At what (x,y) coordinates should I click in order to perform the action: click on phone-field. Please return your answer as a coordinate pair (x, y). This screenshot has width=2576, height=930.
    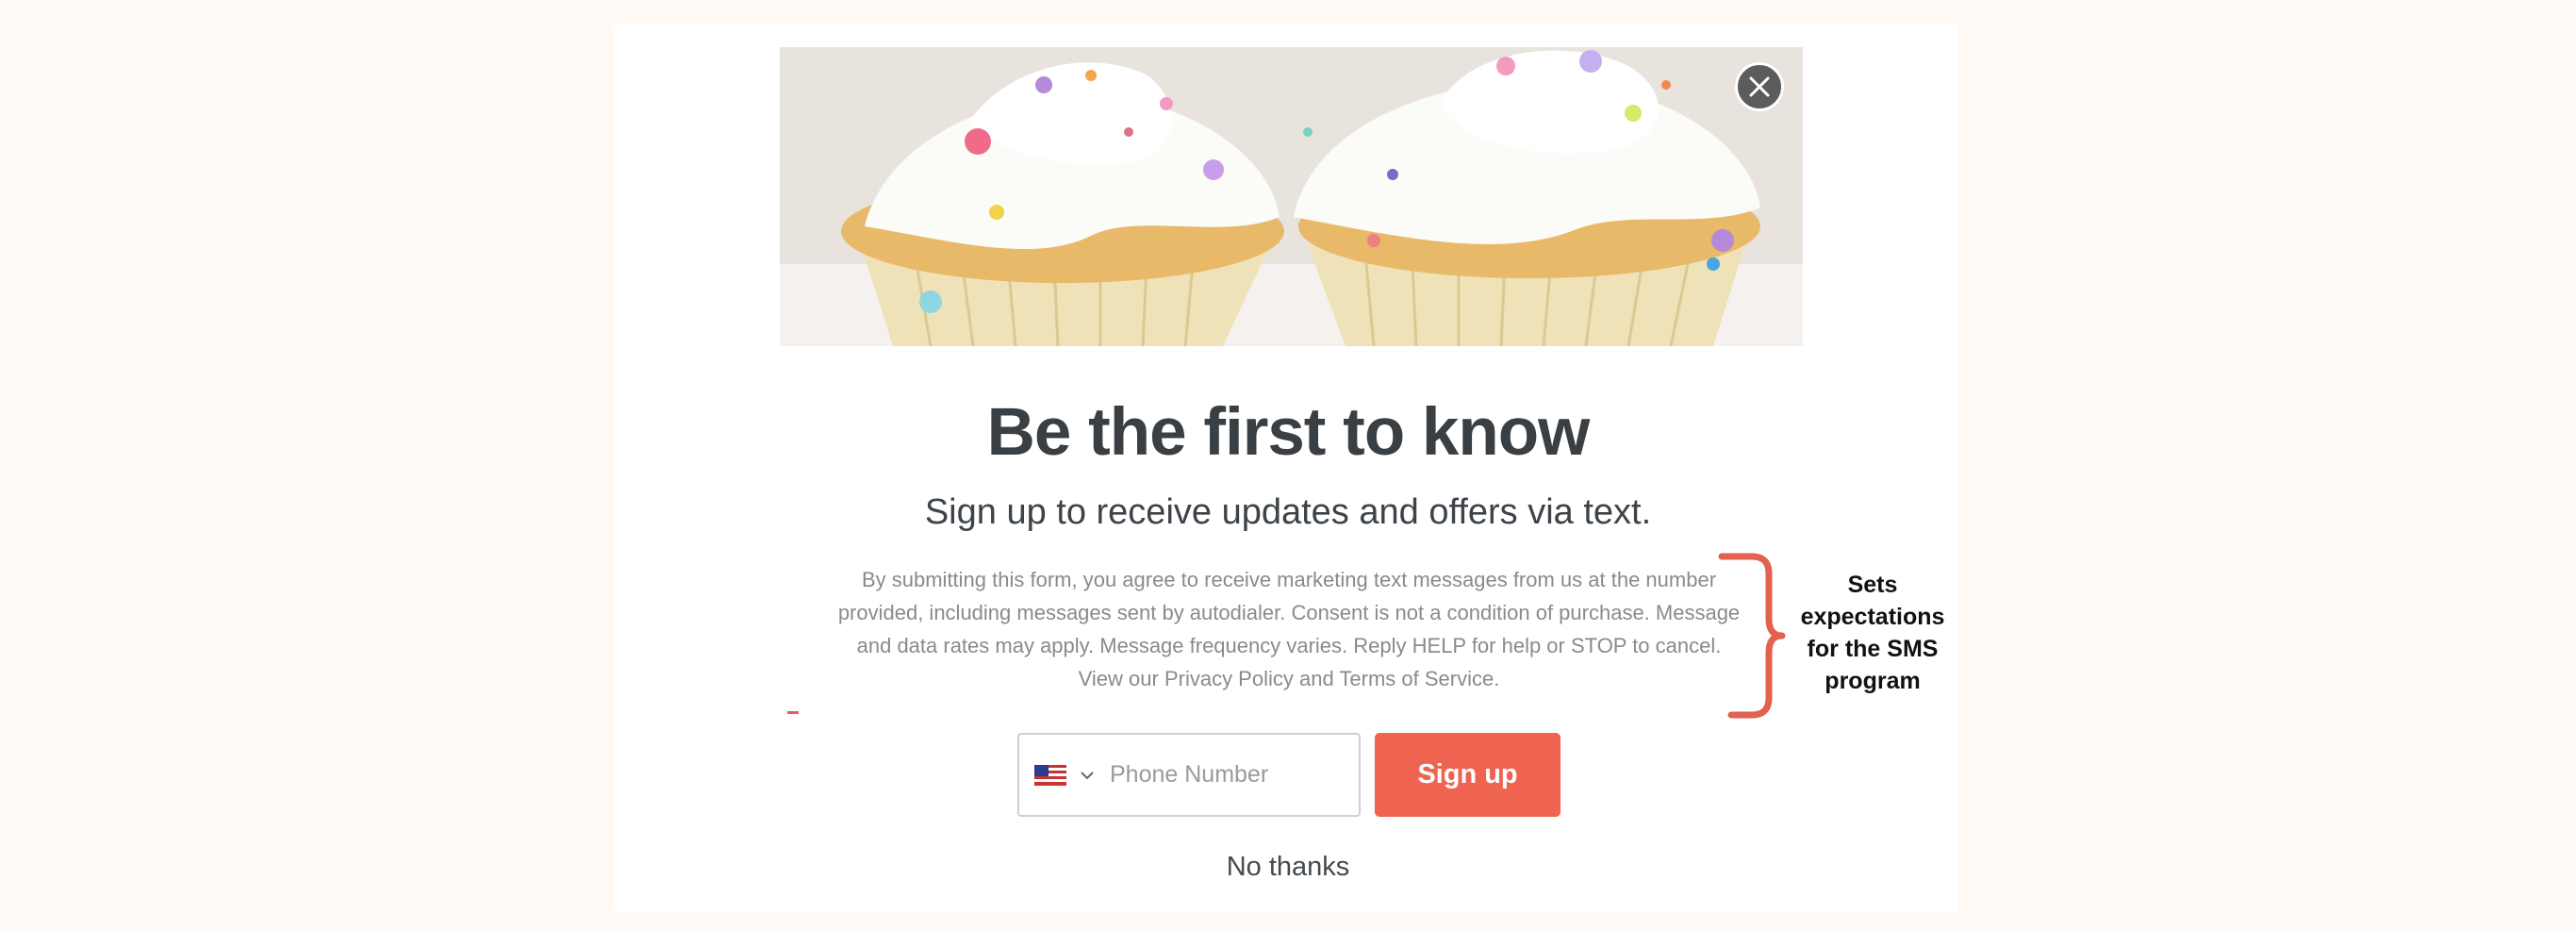
    Looking at the image, I should click on (1189, 775).